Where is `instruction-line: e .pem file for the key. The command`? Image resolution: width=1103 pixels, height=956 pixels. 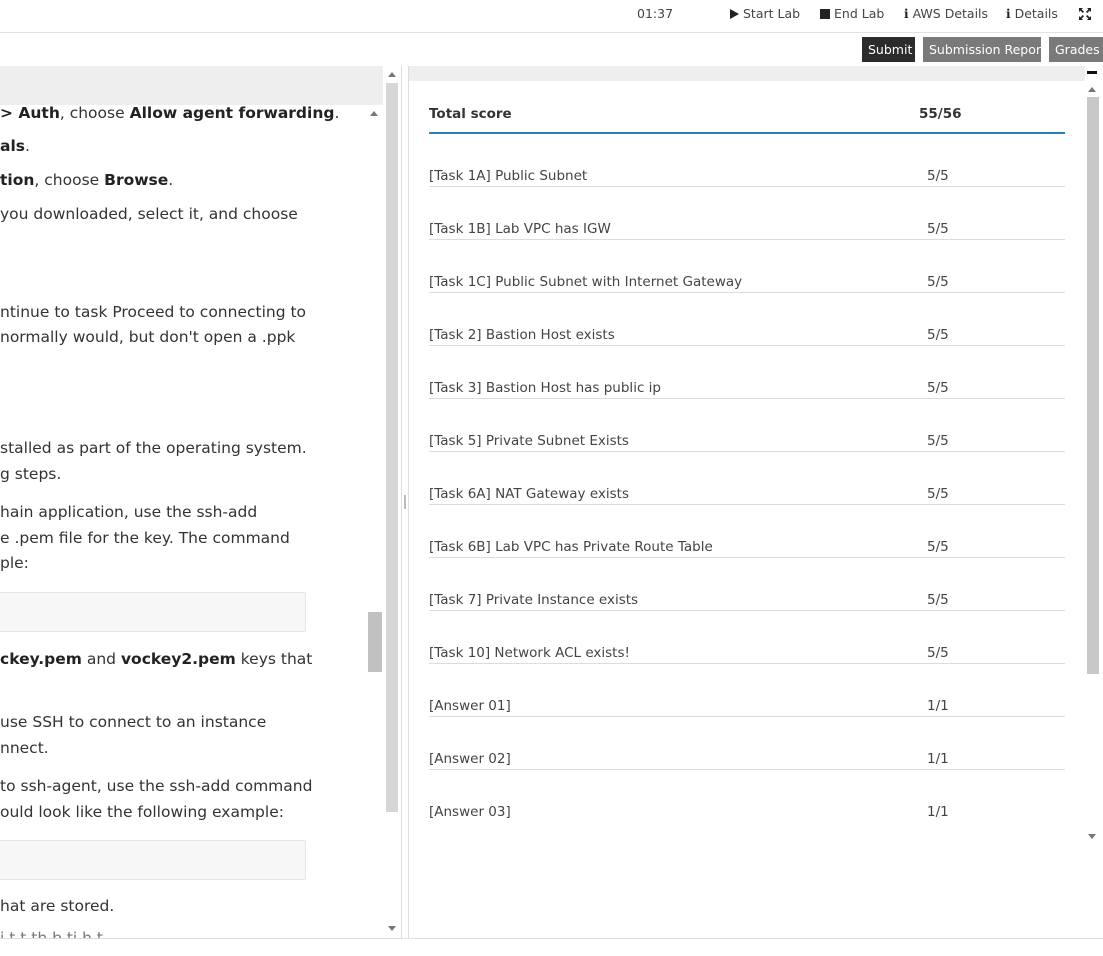
instruction-line: e .pem file for the key. The command is located at coordinates (145, 538).